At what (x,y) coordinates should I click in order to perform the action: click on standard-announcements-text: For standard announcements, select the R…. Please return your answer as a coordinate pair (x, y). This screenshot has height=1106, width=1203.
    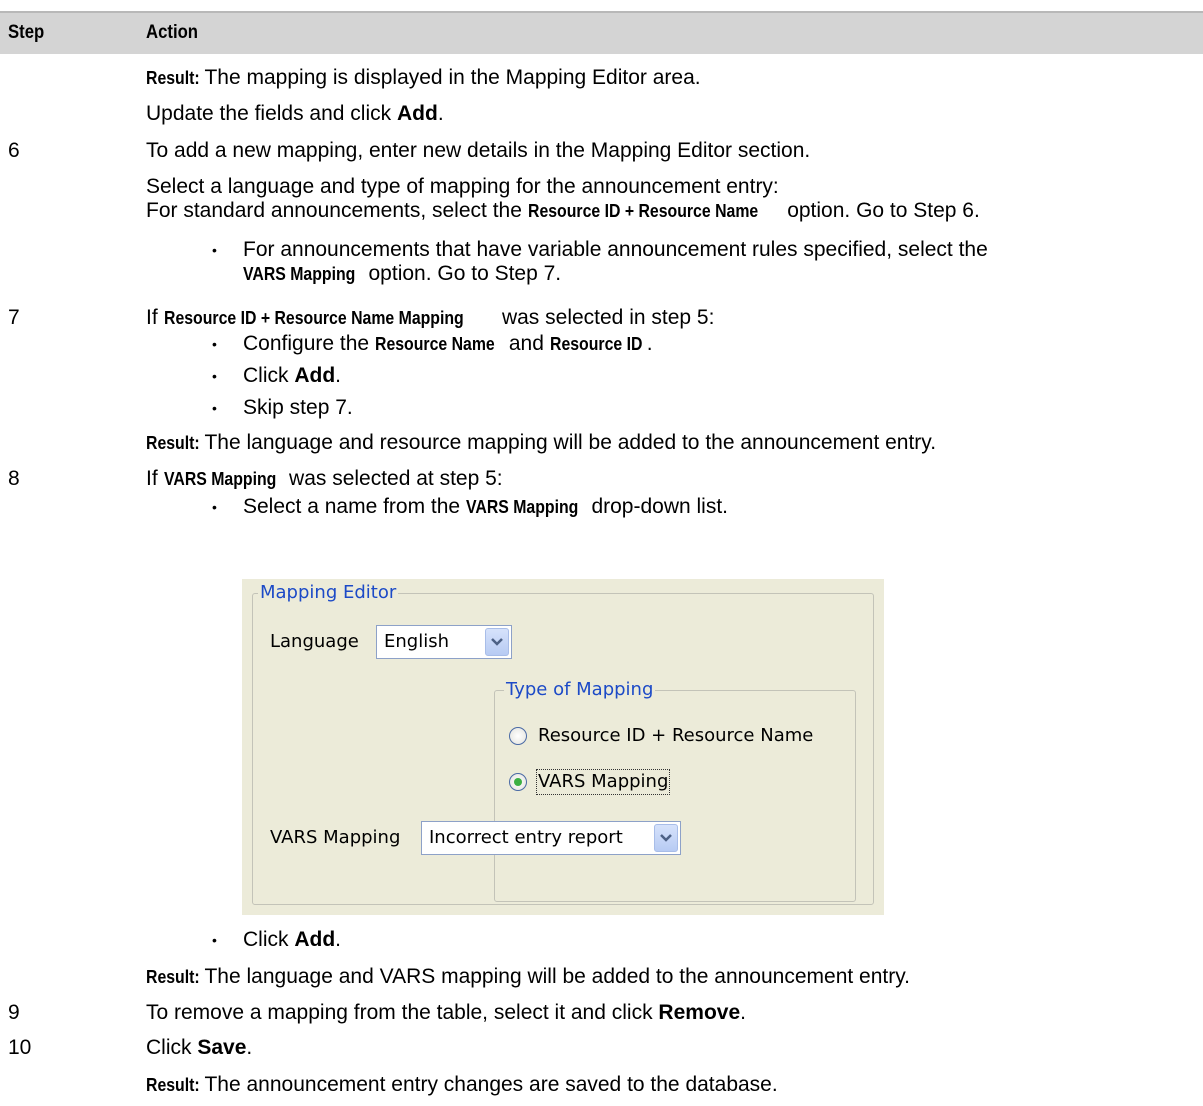
    Looking at the image, I should click on (563, 210).